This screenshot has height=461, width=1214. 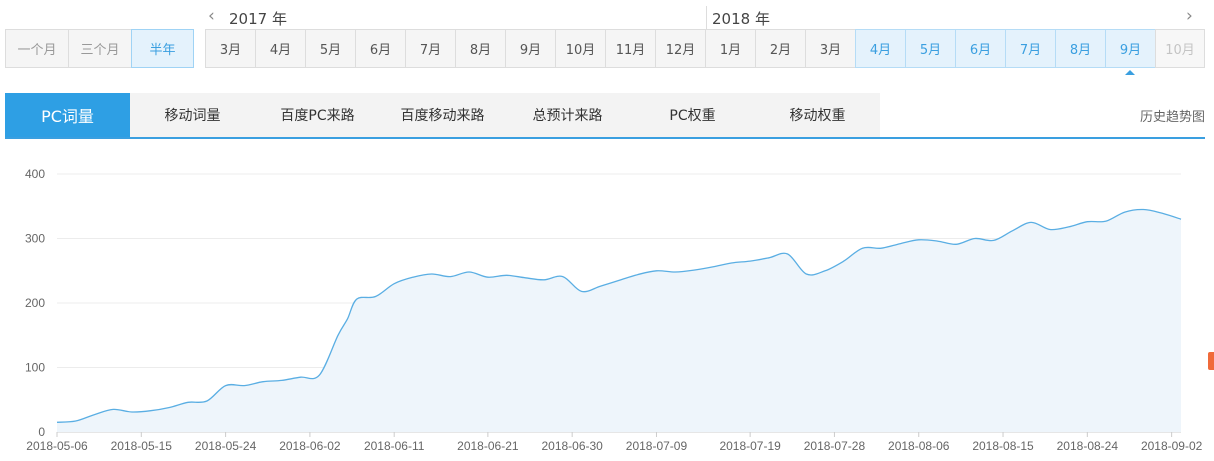 What do you see at coordinates (394, 446) in the screenshot?
I see `x-tick-label: 2018-06-11` at bounding box center [394, 446].